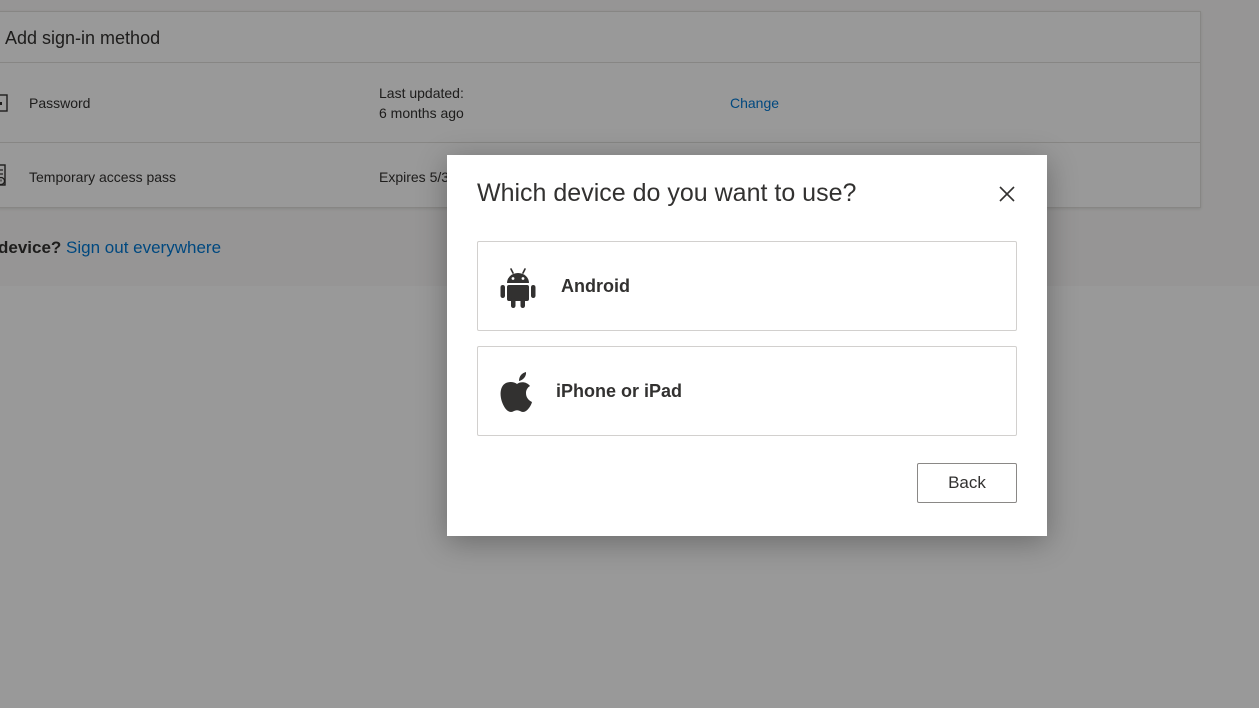 The width and height of the screenshot is (1259, 708). Describe the element at coordinates (595, 286) in the screenshot. I see `android-option-label: Android` at that location.